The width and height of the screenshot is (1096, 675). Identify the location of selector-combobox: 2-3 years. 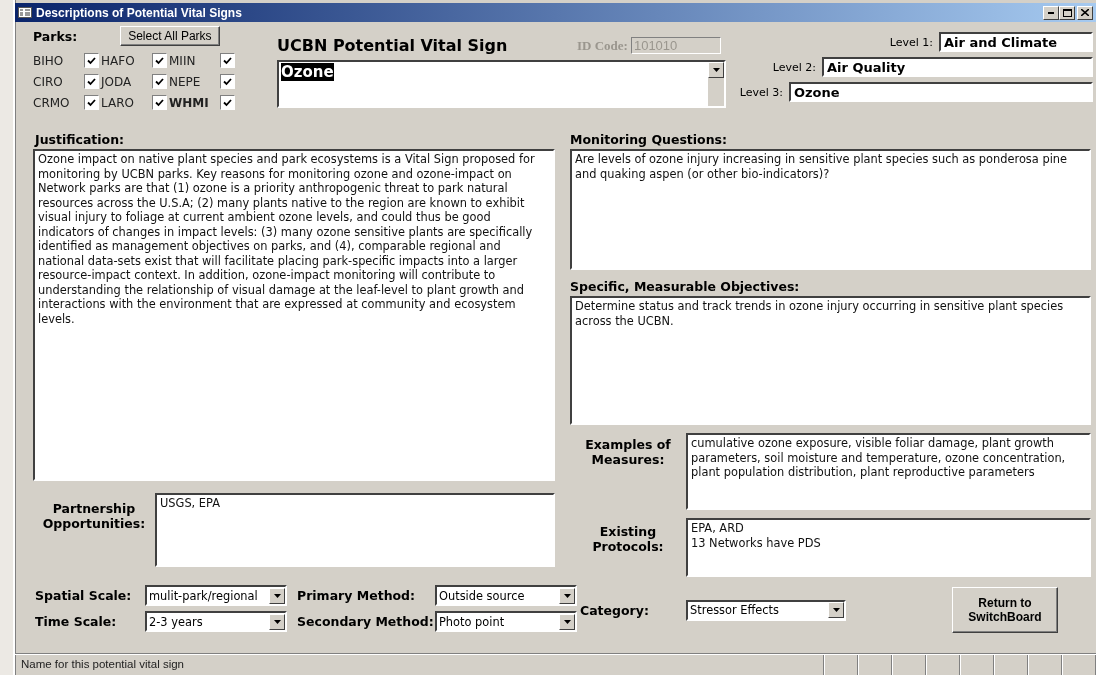
(216, 621).